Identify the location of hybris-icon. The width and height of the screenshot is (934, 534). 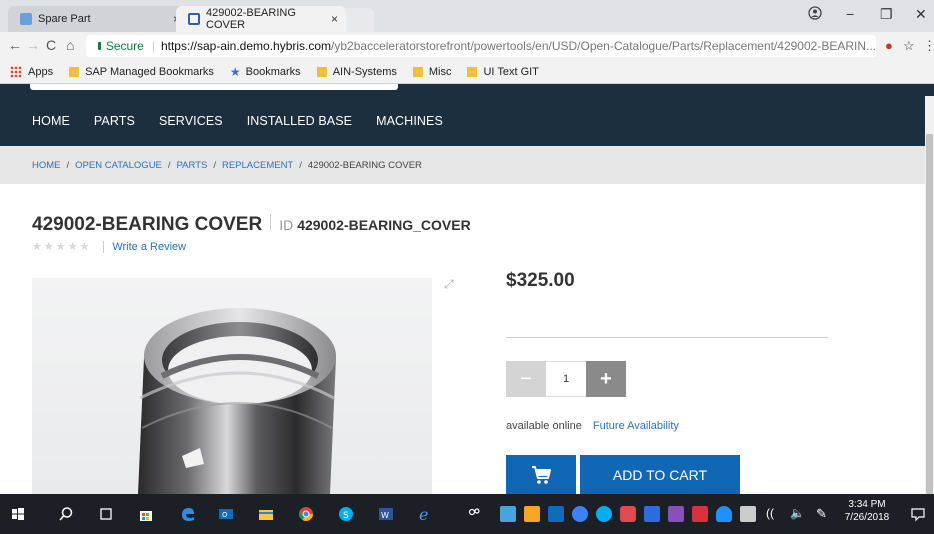
(194, 19).